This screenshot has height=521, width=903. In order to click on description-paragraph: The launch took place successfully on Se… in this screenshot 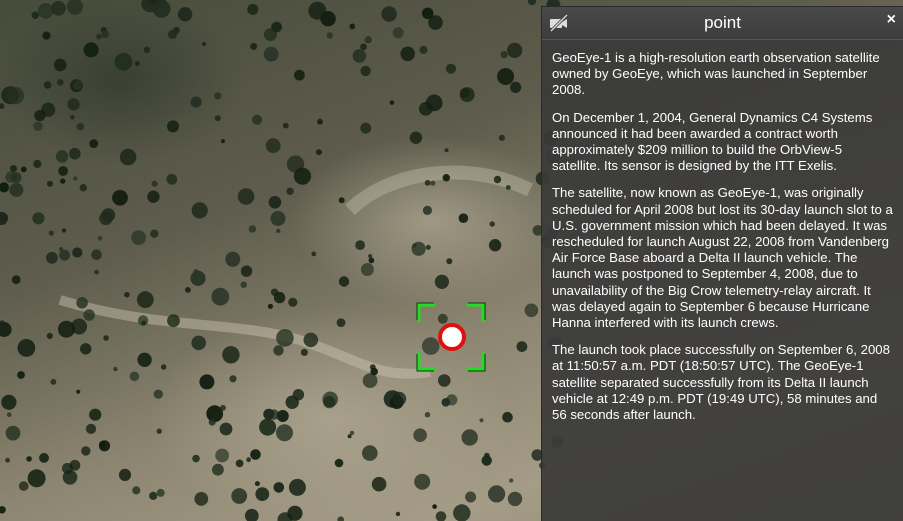, I will do `click(721, 382)`.